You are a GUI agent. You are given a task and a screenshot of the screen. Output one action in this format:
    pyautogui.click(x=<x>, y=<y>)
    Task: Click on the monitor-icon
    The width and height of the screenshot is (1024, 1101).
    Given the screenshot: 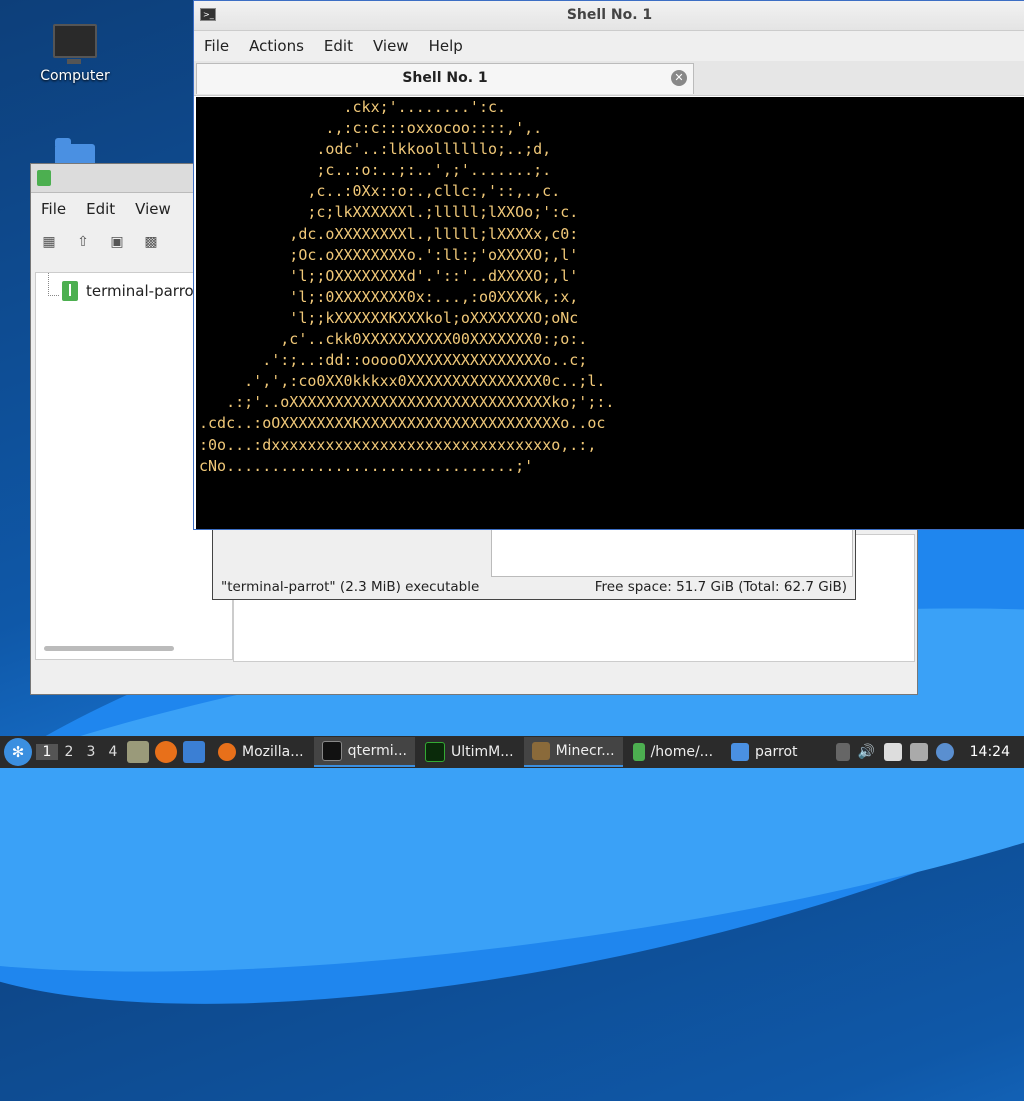 What is the action you would take?
    pyautogui.click(x=75, y=44)
    